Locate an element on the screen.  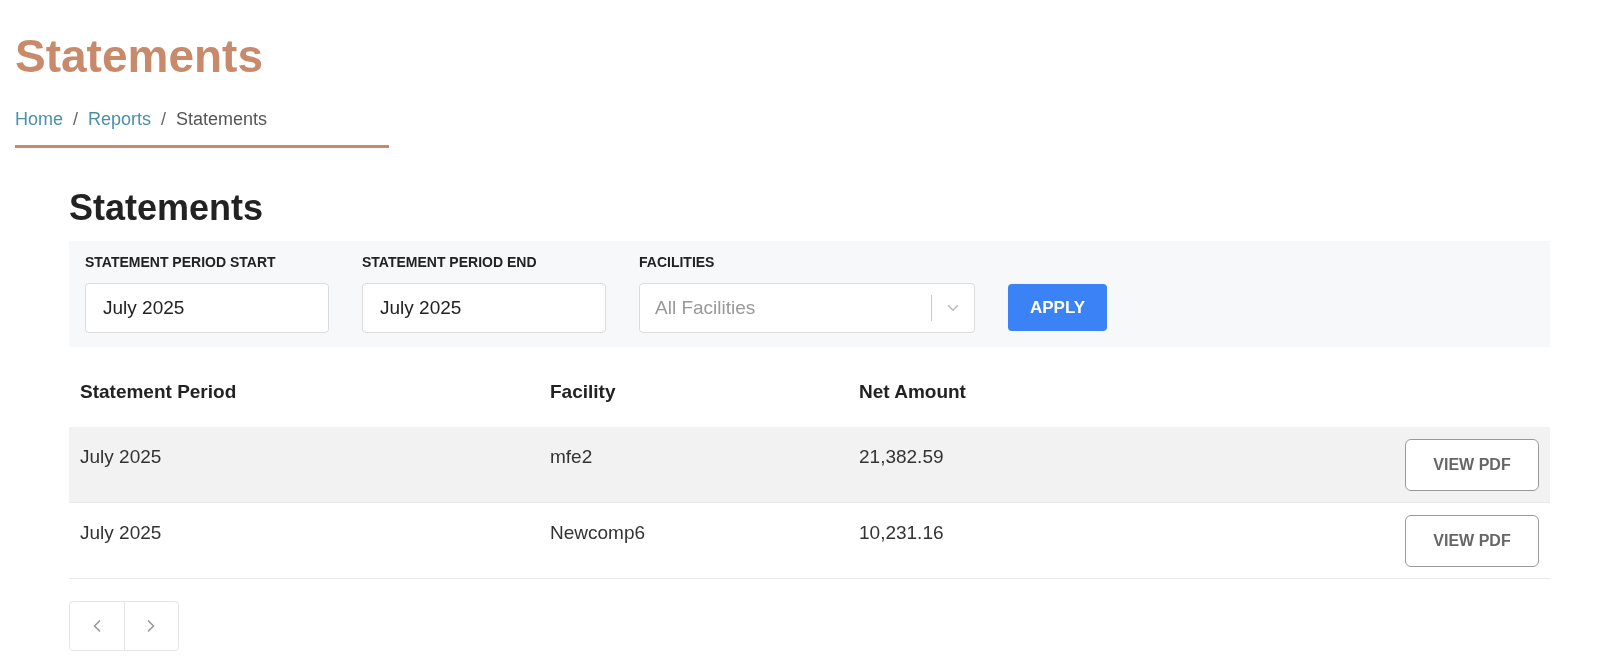
breadcrumb-link: Home is located at coordinates (39, 119).